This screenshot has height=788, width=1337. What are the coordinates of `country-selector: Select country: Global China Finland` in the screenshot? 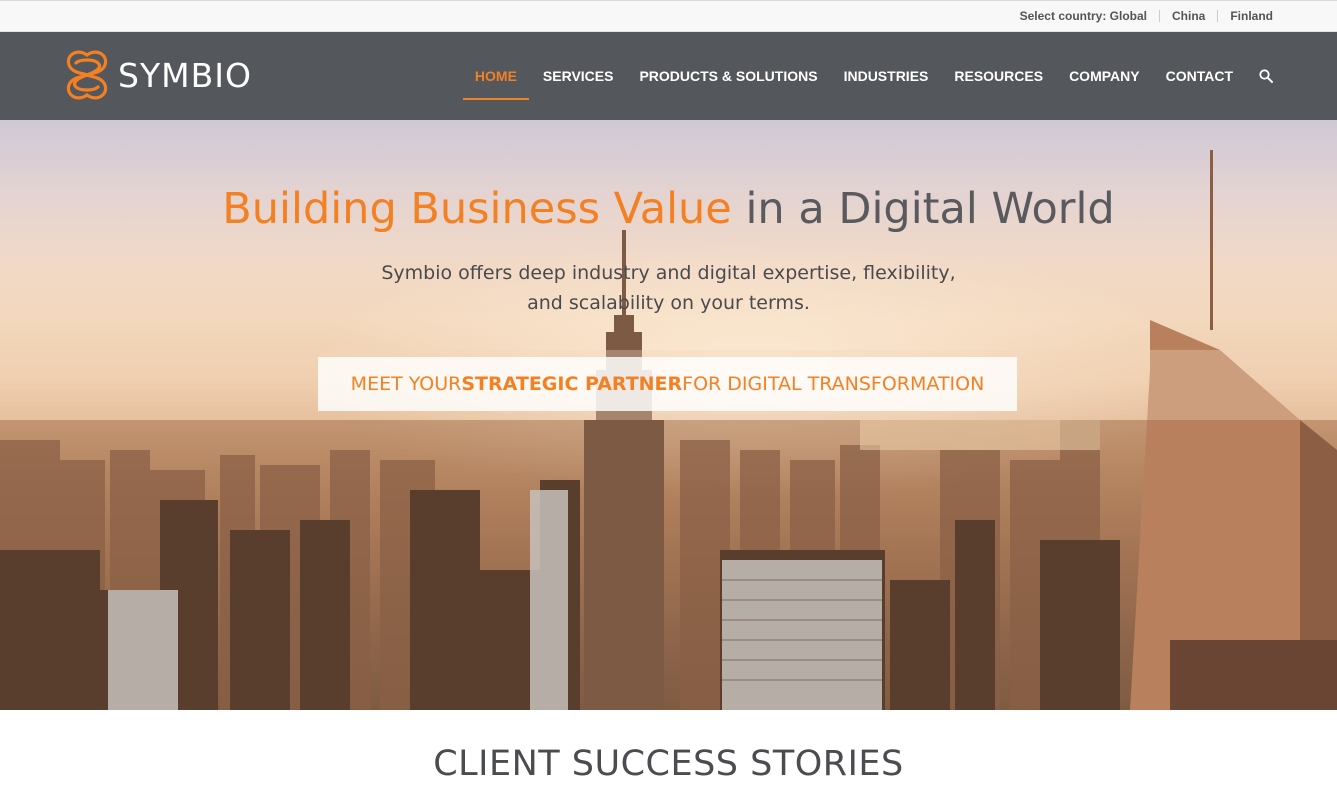 It's located at (1146, 16).